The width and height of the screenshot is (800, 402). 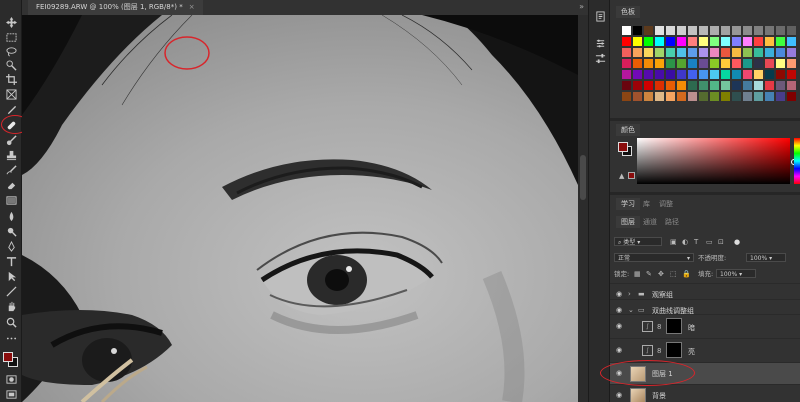 I want to click on blur-icon, so click(x=11, y=216).